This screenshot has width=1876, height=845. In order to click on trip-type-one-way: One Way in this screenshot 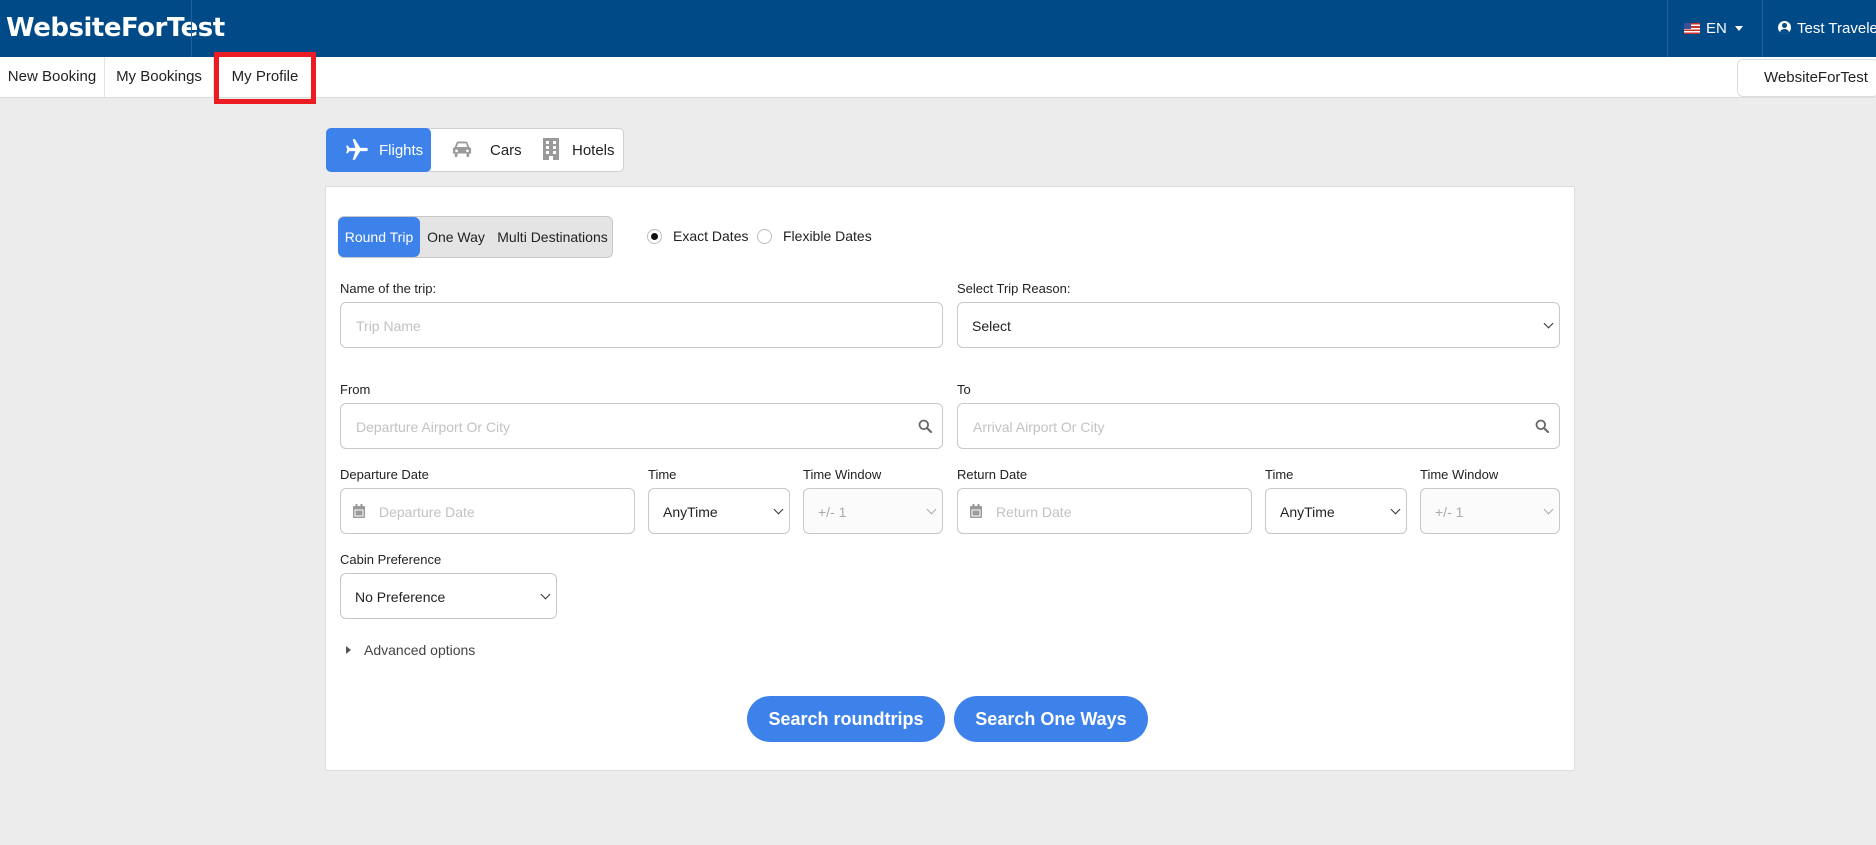, I will do `click(456, 237)`.